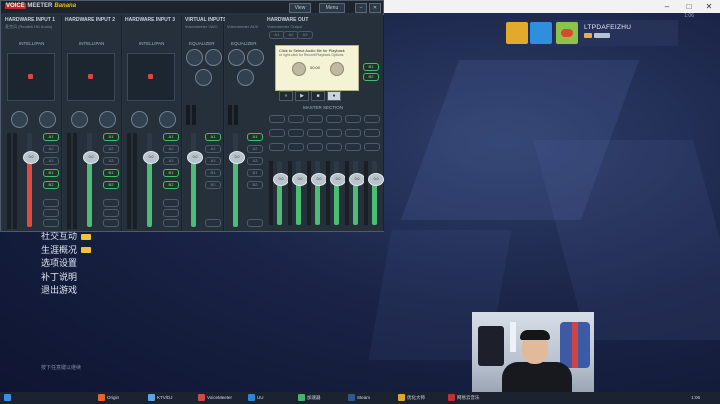  Describe the element at coordinates (260, 398) in the screenshot. I see `taskbar-app-label: UU` at that location.